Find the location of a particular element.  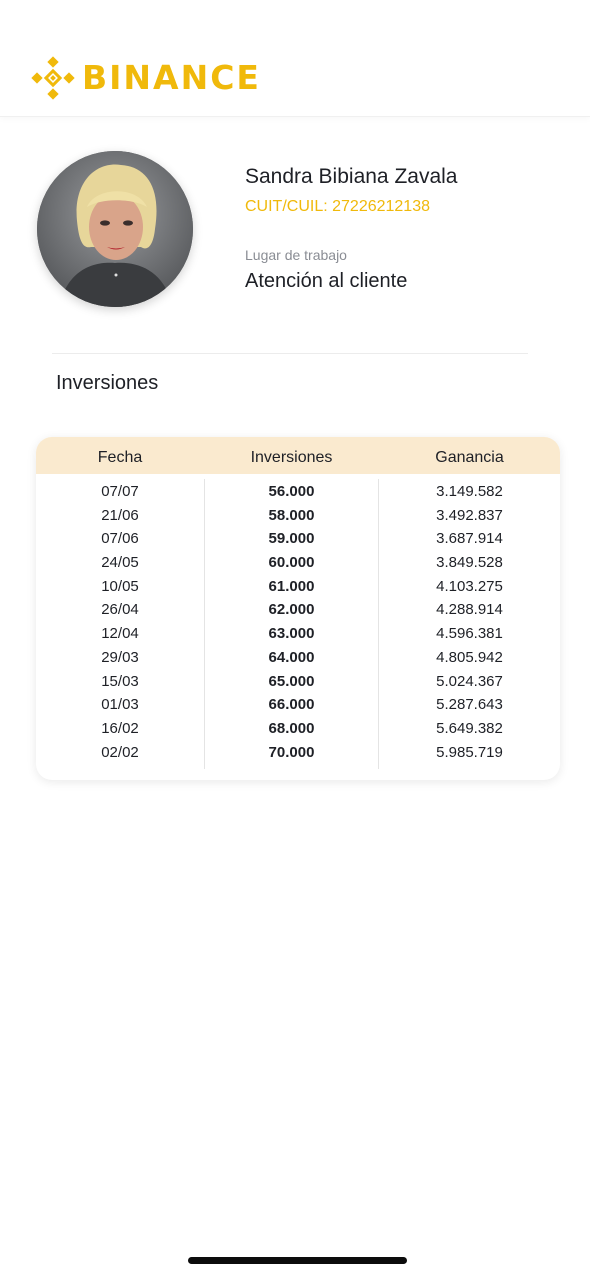

cell-ganancia: 4.596.381 is located at coordinates (469, 634).